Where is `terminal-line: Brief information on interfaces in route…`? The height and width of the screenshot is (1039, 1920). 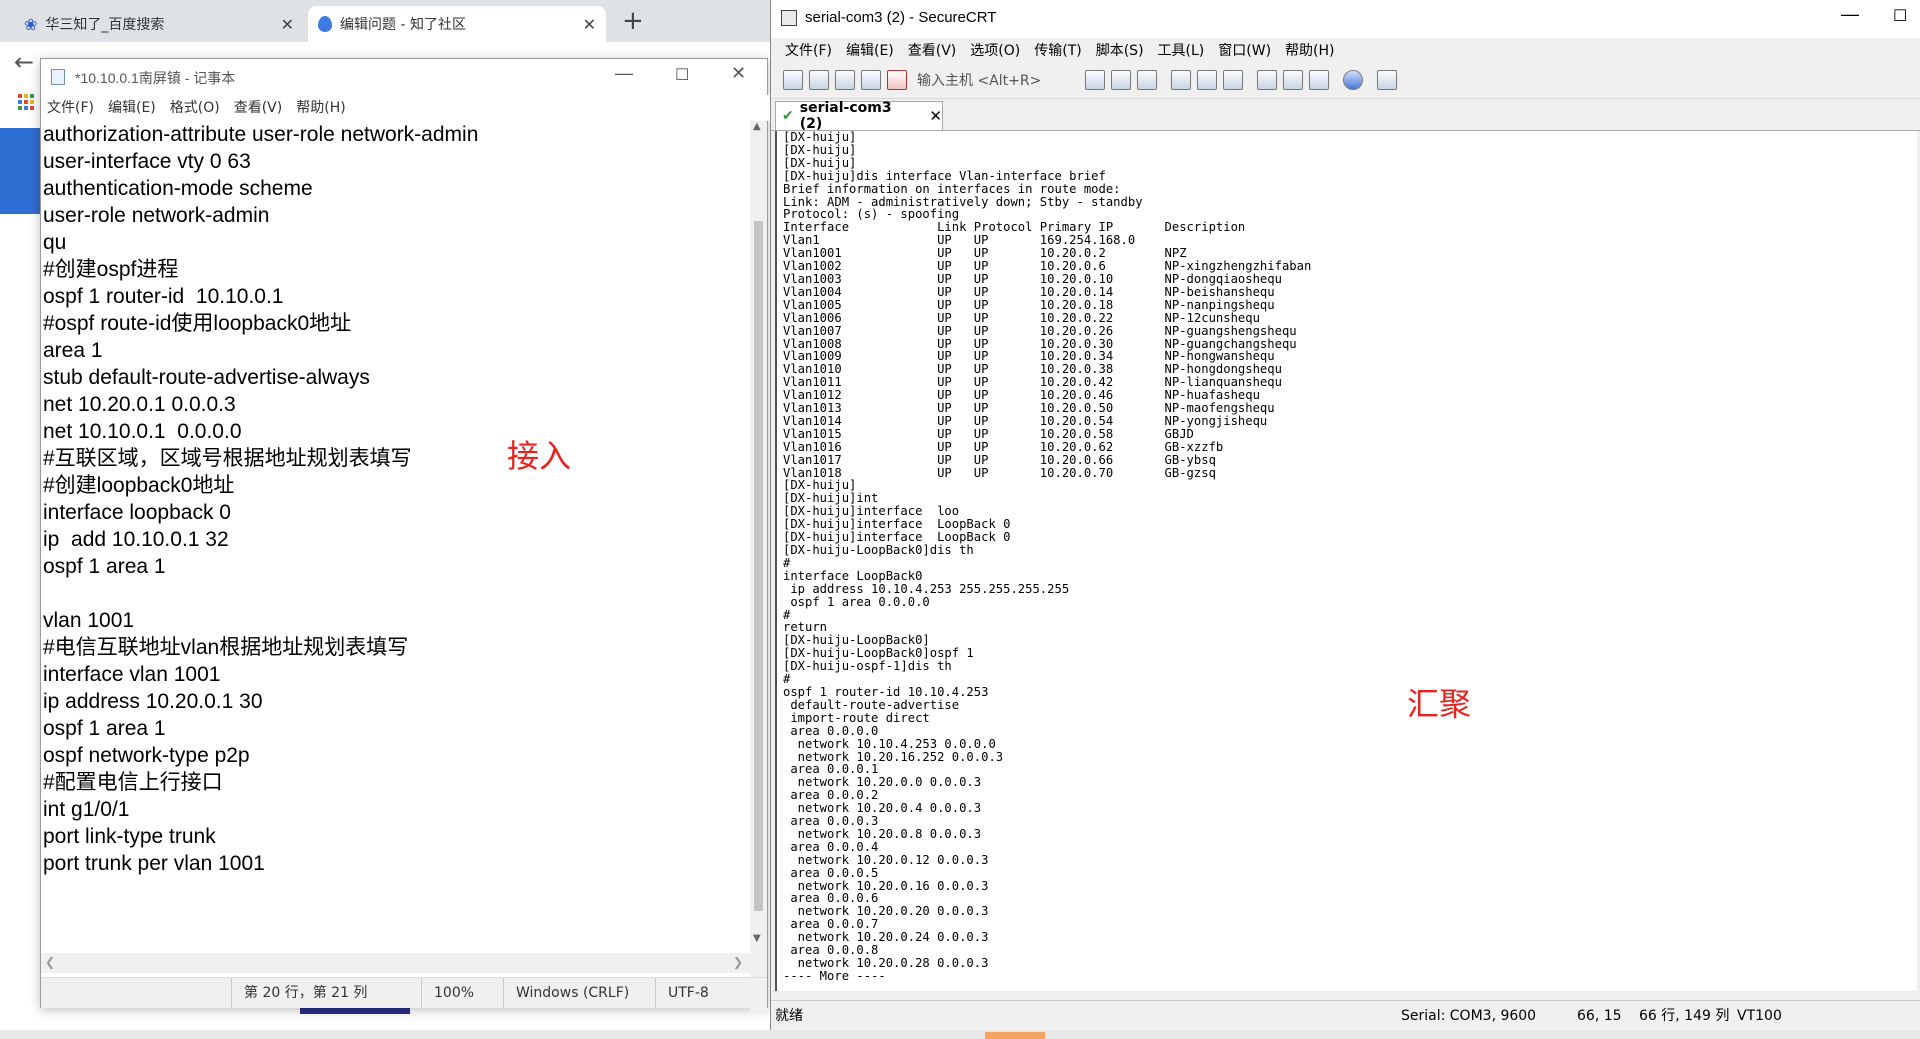
terminal-line: Brief information on interfaces in route… is located at coordinates (952, 188).